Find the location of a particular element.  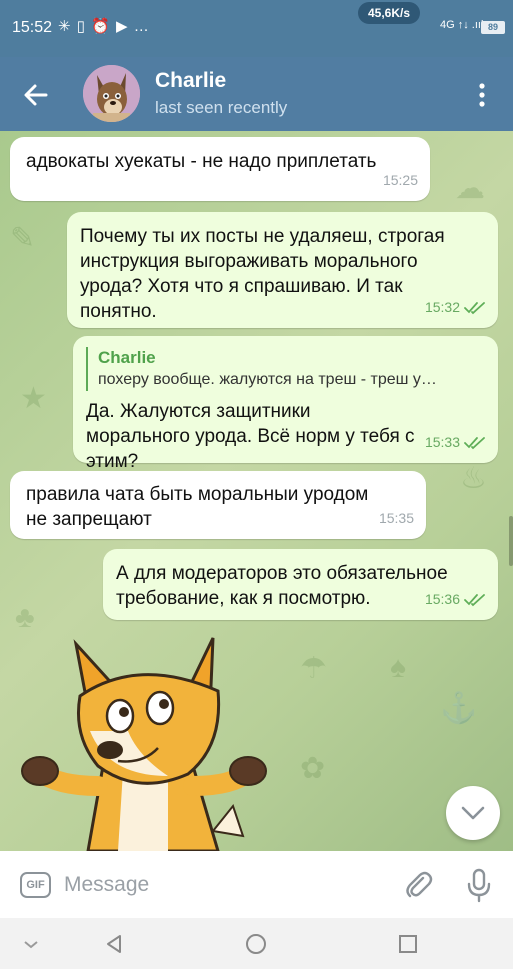

fox-sticker-icon is located at coordinates (144, 744).